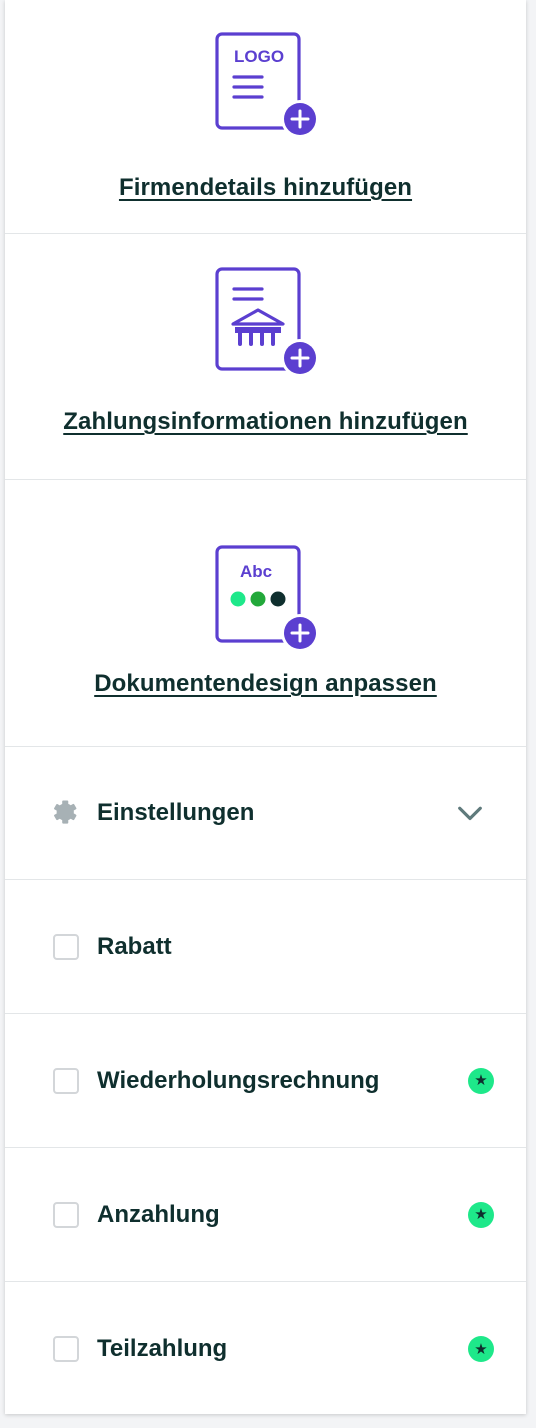 This screenshot has height=1428, width=536. Describe the element at coordinates (66, 1214) in the screenshot. I see `anzahlung-checkbox` at that location.